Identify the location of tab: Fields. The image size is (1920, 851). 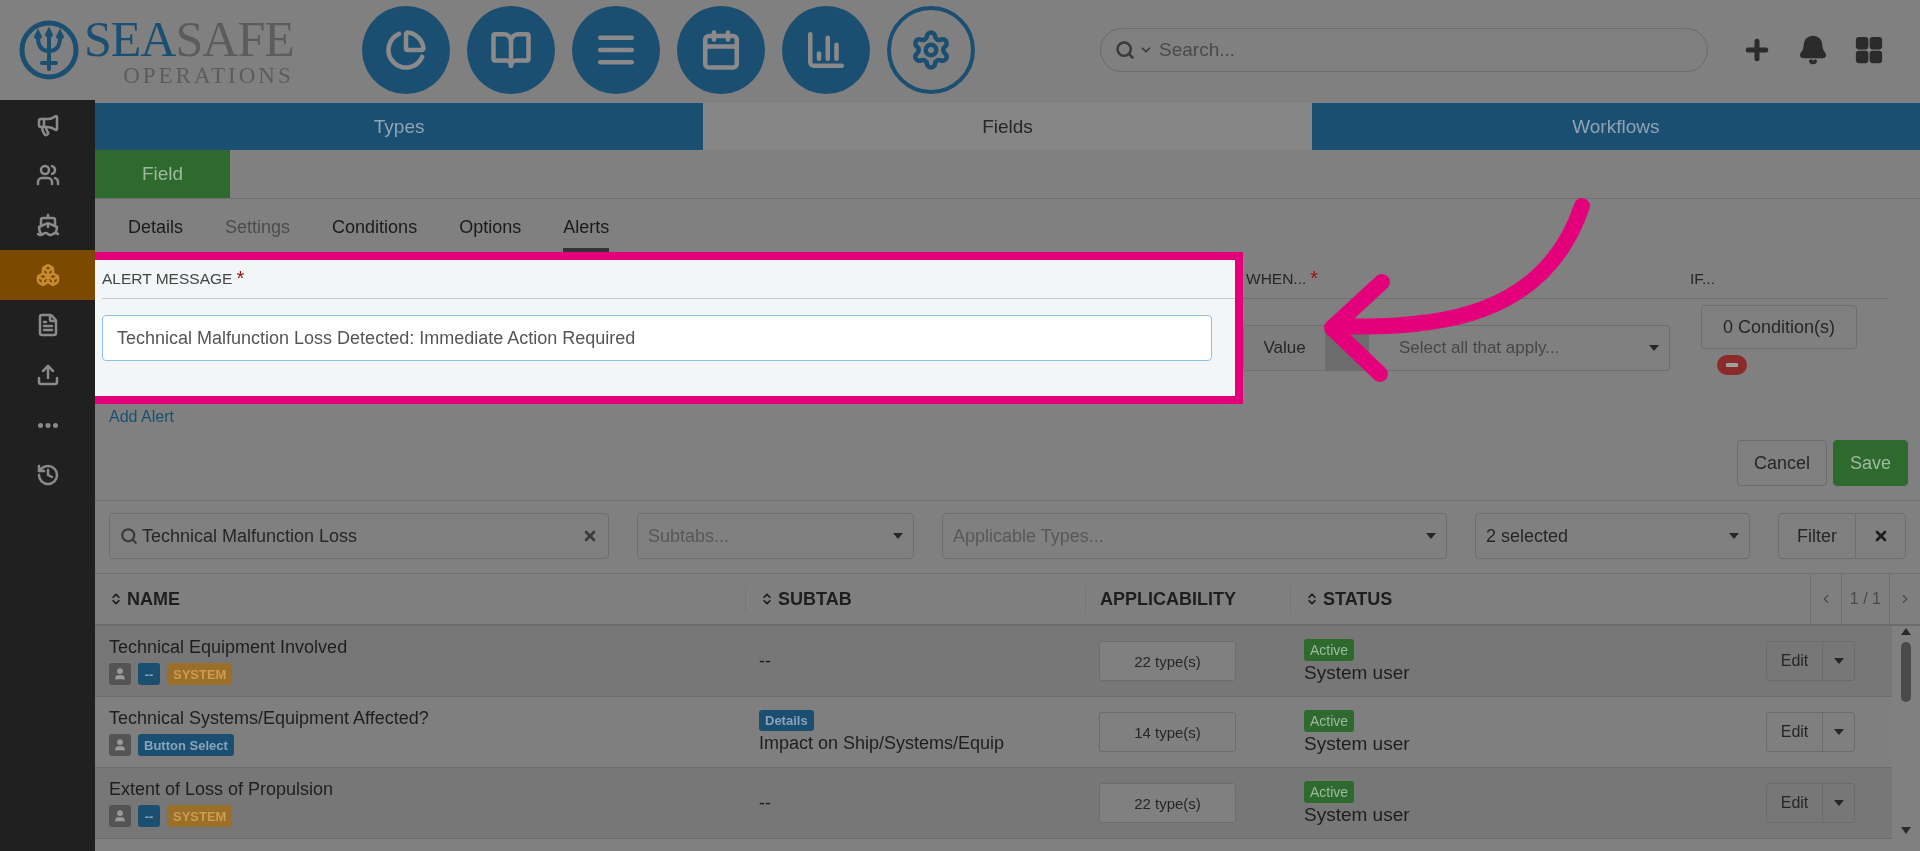
(1007, 126).